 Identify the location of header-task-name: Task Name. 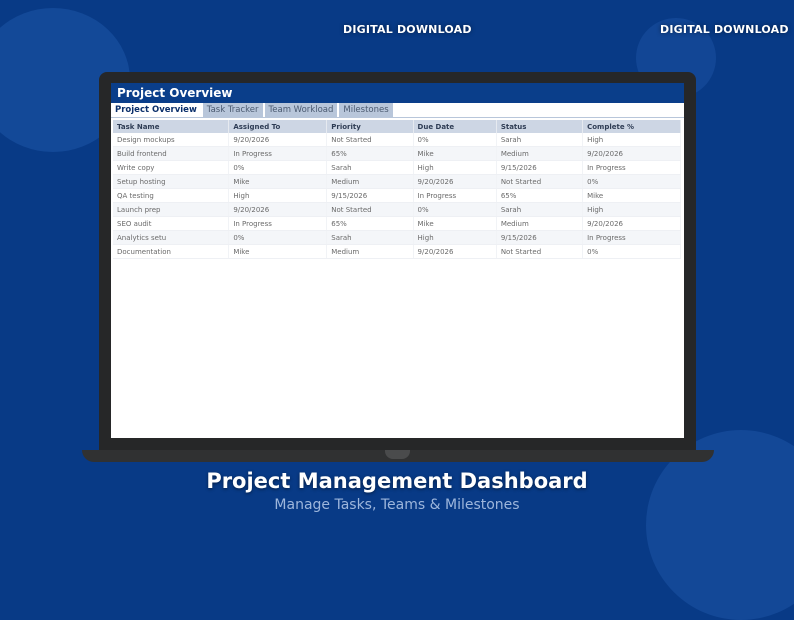
(171, 126).